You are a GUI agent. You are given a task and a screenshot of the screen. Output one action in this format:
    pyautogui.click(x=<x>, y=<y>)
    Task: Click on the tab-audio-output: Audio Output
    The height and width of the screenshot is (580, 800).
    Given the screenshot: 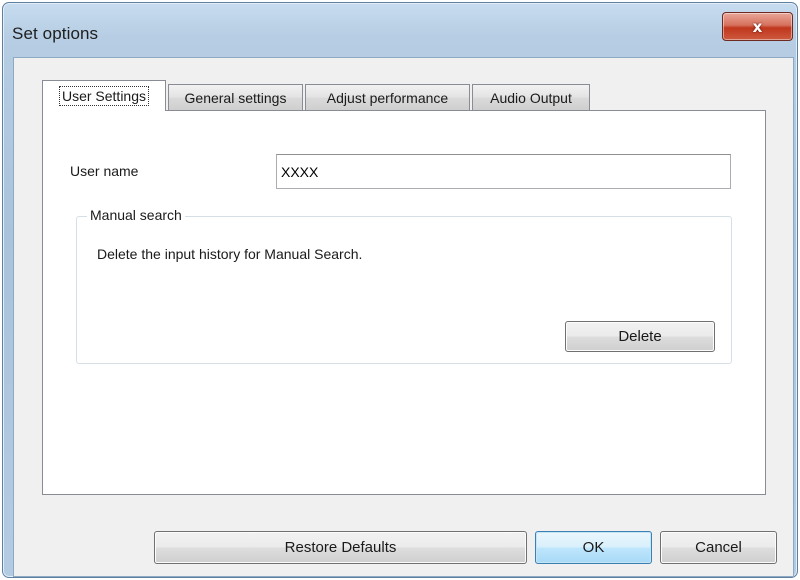 What is the action you would take?
    pyautogui.click(x=531, y=97)
    